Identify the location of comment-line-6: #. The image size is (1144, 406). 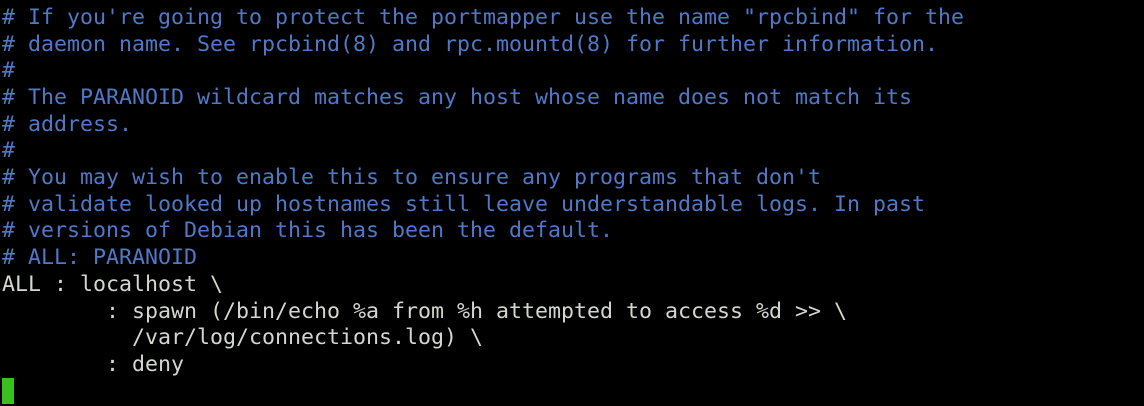
(8, 150).